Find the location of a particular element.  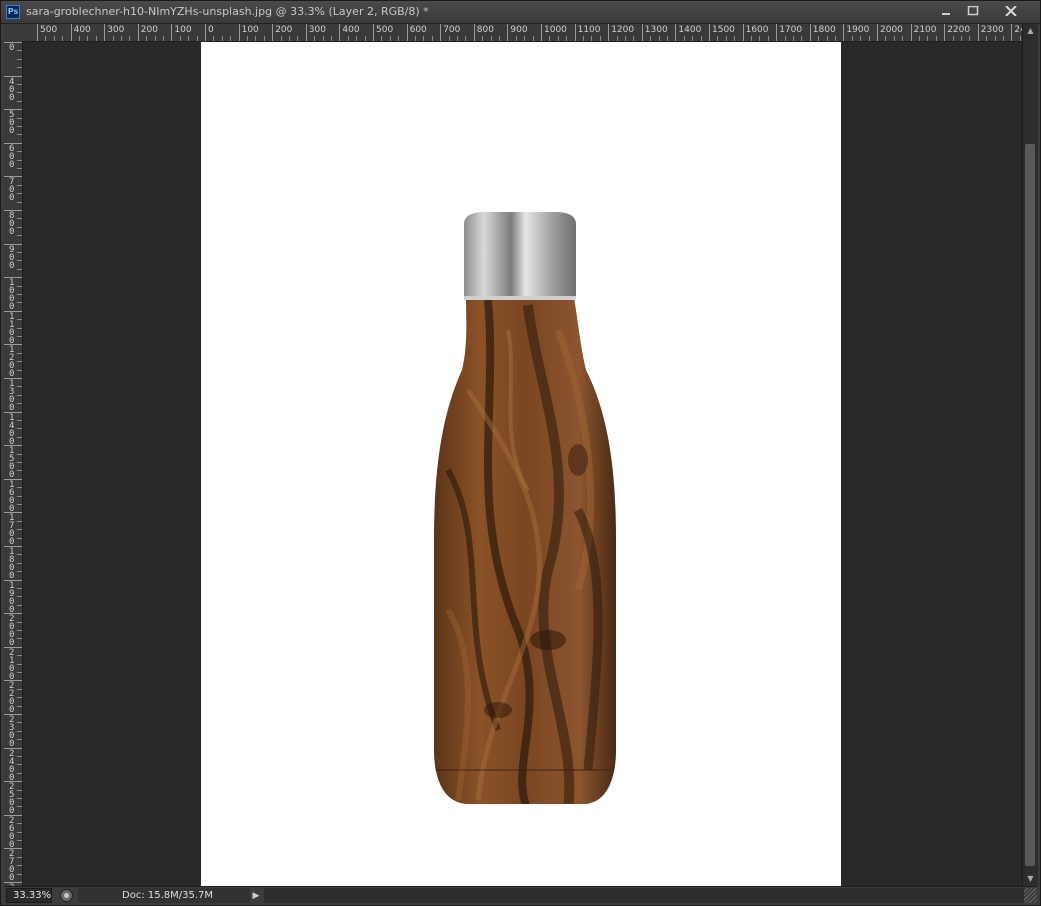

ruler-label: 1900 is located at coordinates (858, 30).